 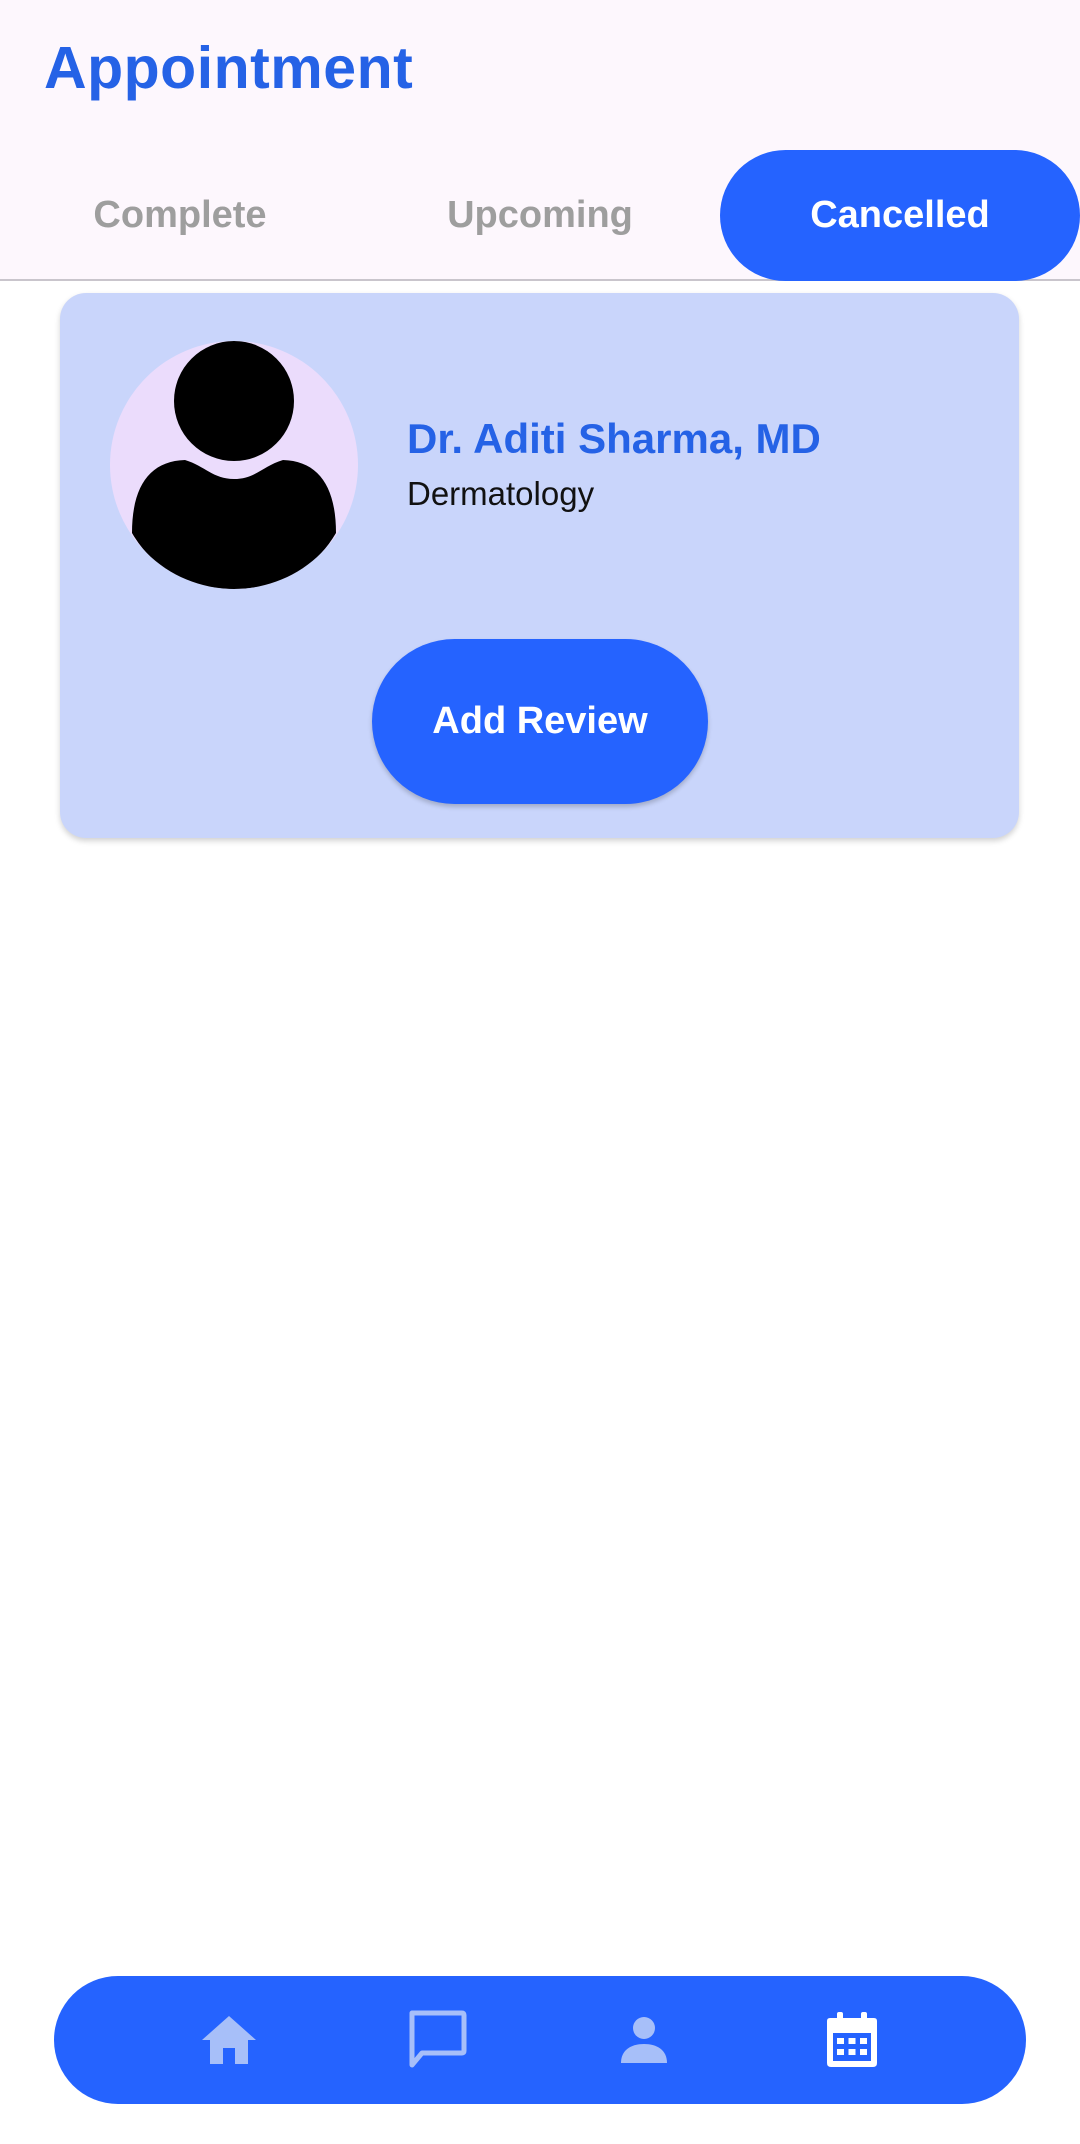 I want to click on doctor-name: Dr. Aditi Sharma, MD, so click(x=614, y=438).